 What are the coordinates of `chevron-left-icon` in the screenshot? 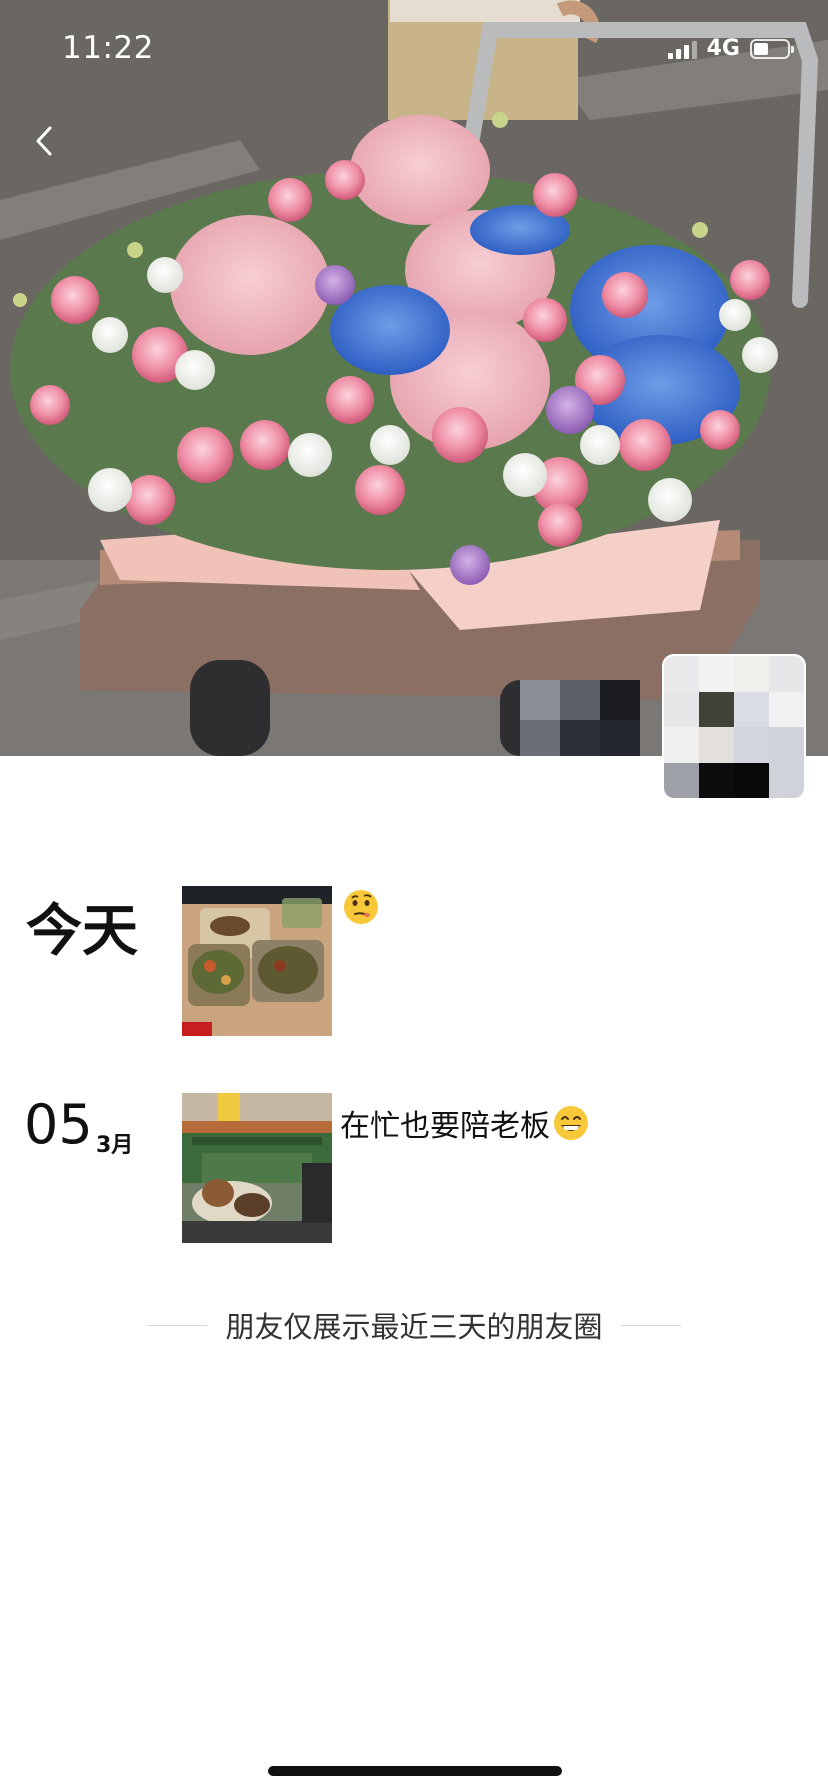 It's located at (44, 141).